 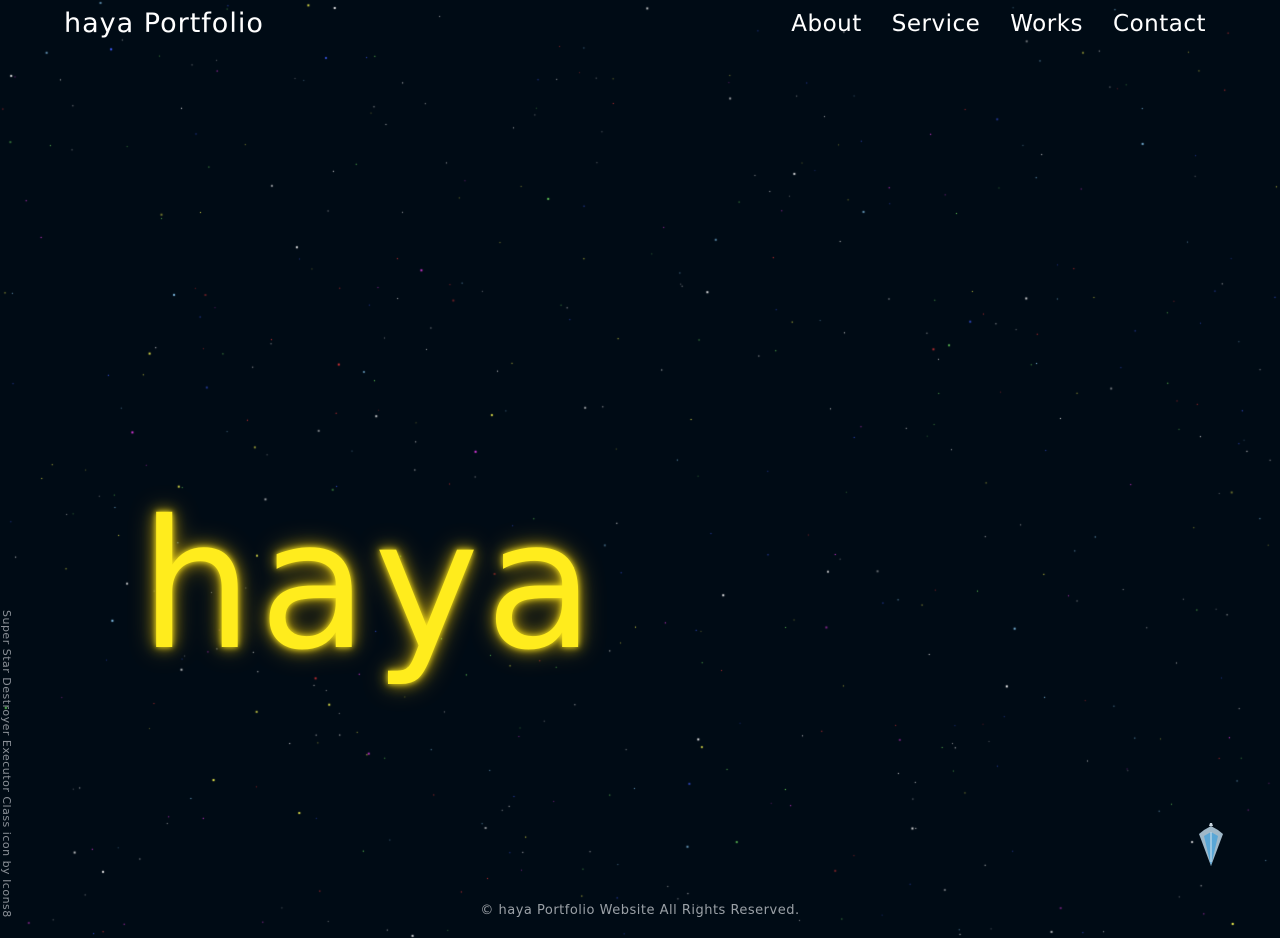 What do you see at coordinates (826, 24) in the screenshot?
I see `nav-item-about: About` at bounding box center [826, 24].